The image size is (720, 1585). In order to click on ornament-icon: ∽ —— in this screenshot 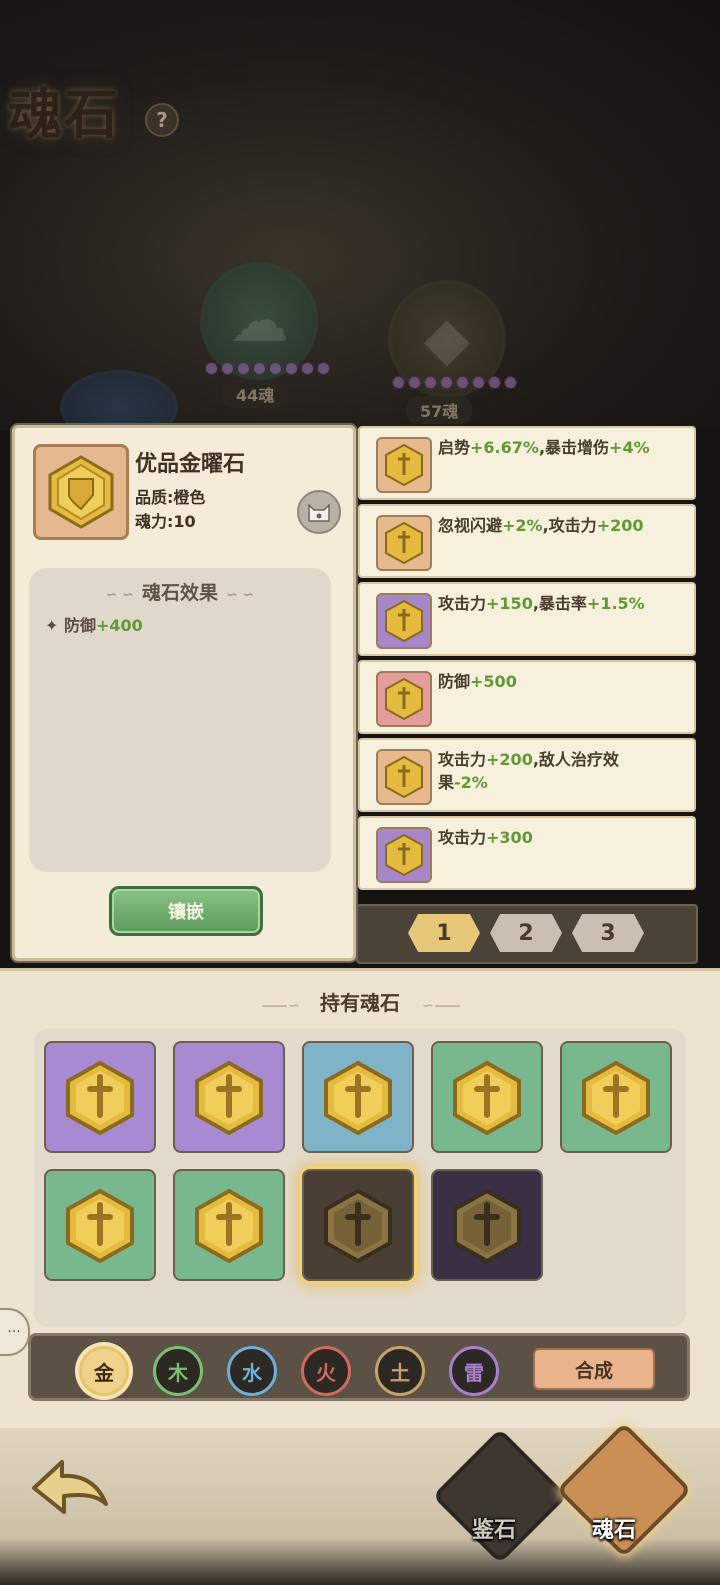, I will do `click(441, 1006)`.